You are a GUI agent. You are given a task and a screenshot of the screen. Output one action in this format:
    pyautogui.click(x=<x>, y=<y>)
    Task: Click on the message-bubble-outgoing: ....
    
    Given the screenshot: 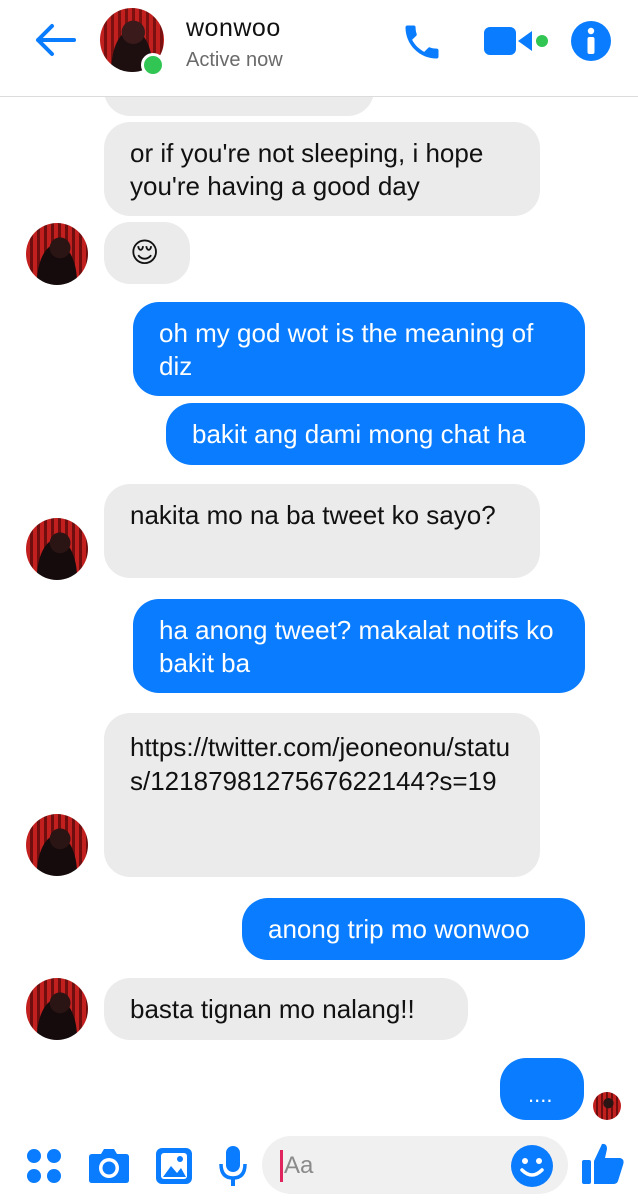 What is the action you would take?
    pyautogui.click(x=542, y=1089)
    